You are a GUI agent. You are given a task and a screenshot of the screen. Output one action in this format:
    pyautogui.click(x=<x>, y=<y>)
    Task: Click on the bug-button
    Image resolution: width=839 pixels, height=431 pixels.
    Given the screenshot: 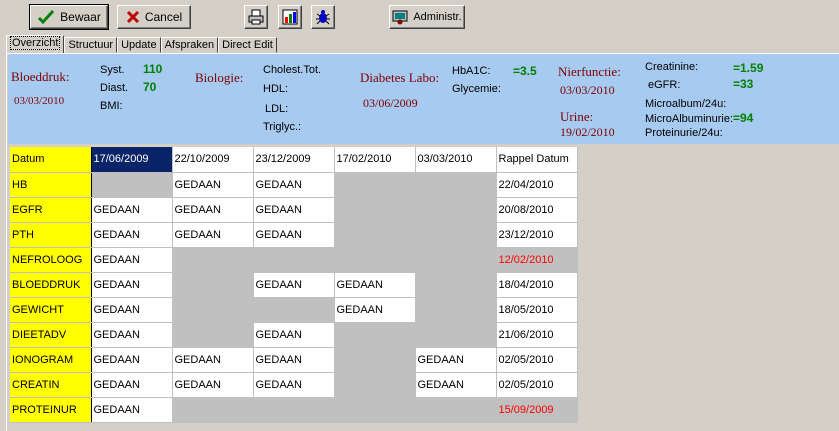 What is the action you would take?
    pyautogui.click(x=323, y=17)
    